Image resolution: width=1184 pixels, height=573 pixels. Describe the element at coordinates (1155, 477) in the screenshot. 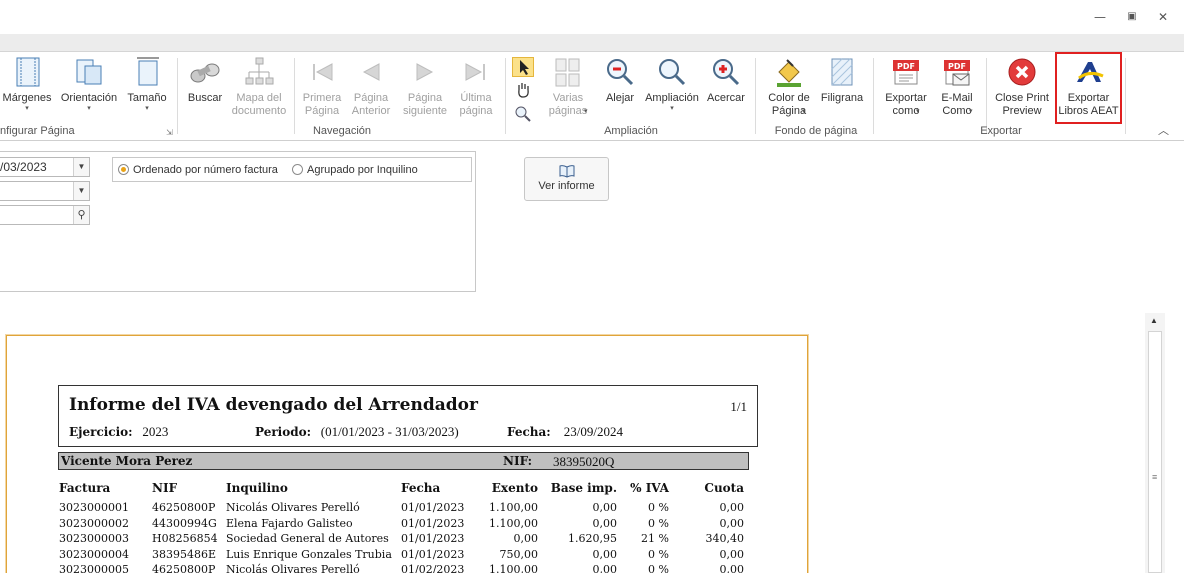

I see `grip-icon: ≡` at that location.